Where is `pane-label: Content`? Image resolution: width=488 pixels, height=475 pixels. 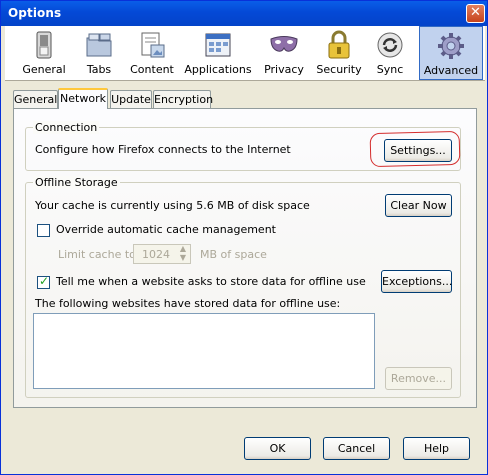
pane-label: Content is located at coordinates (152, 69).